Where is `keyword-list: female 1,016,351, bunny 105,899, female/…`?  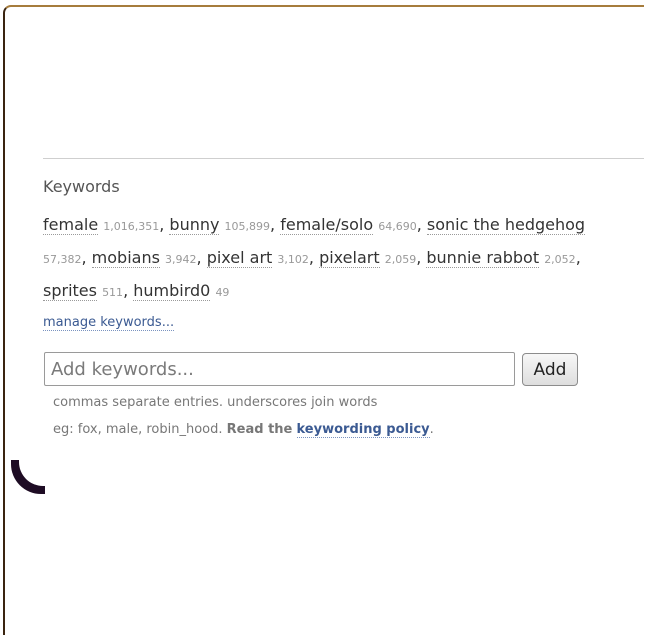
keyword-list: female 1,016,351, bunny 105,899, female/… is located at coordinates (314, 258).